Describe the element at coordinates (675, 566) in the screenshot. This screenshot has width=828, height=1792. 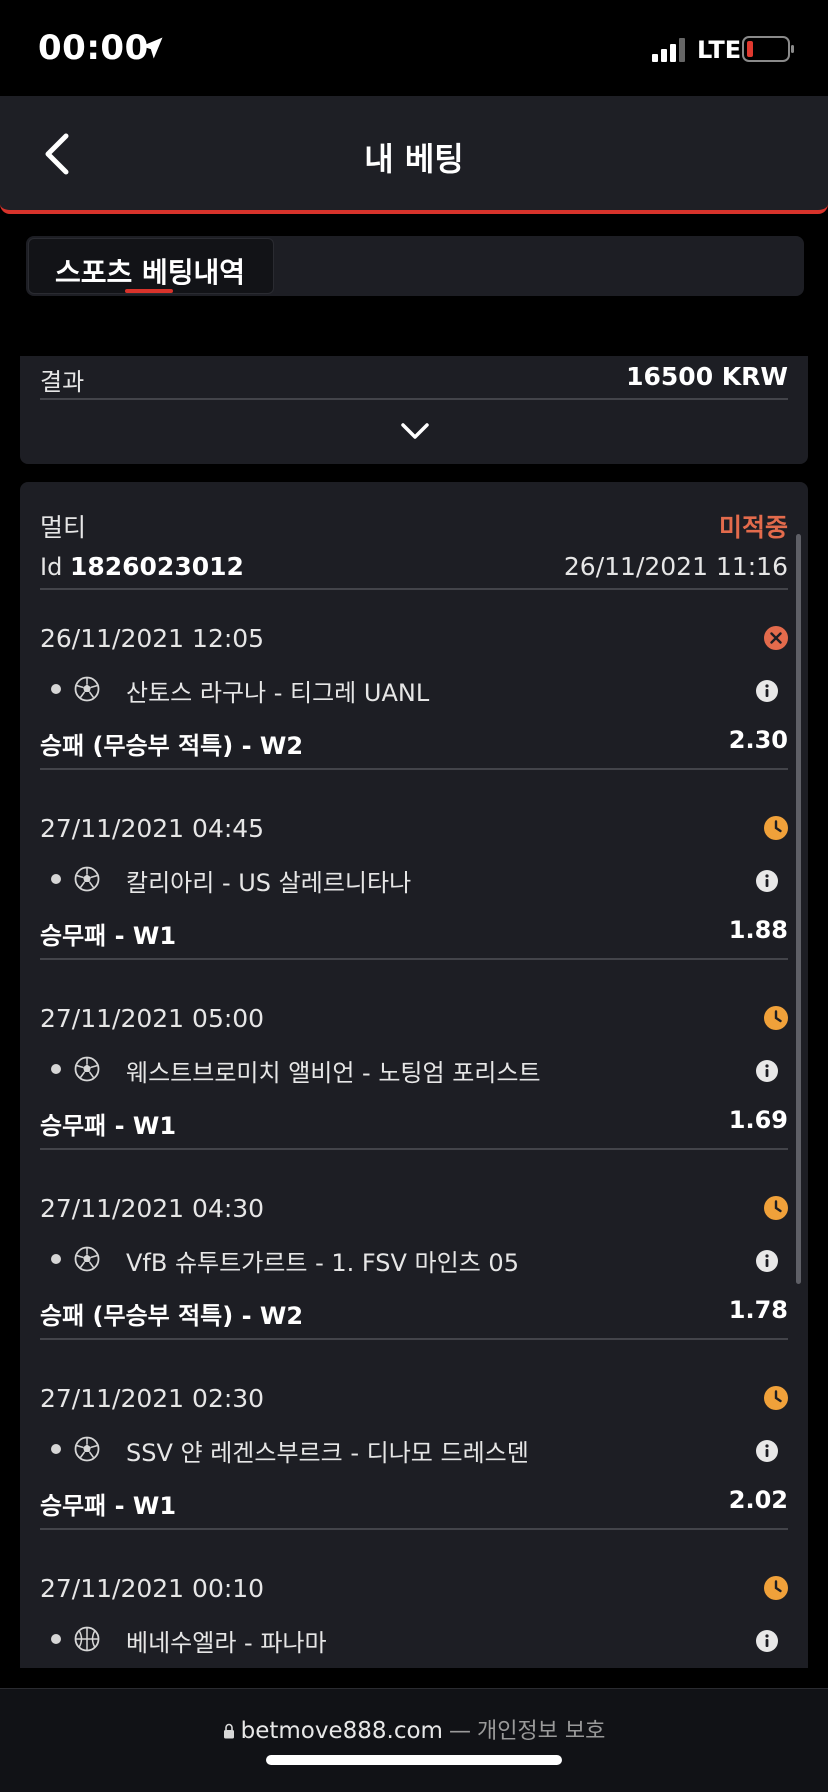
I see `bet-date: 26/11/2021 11:16` at that location.